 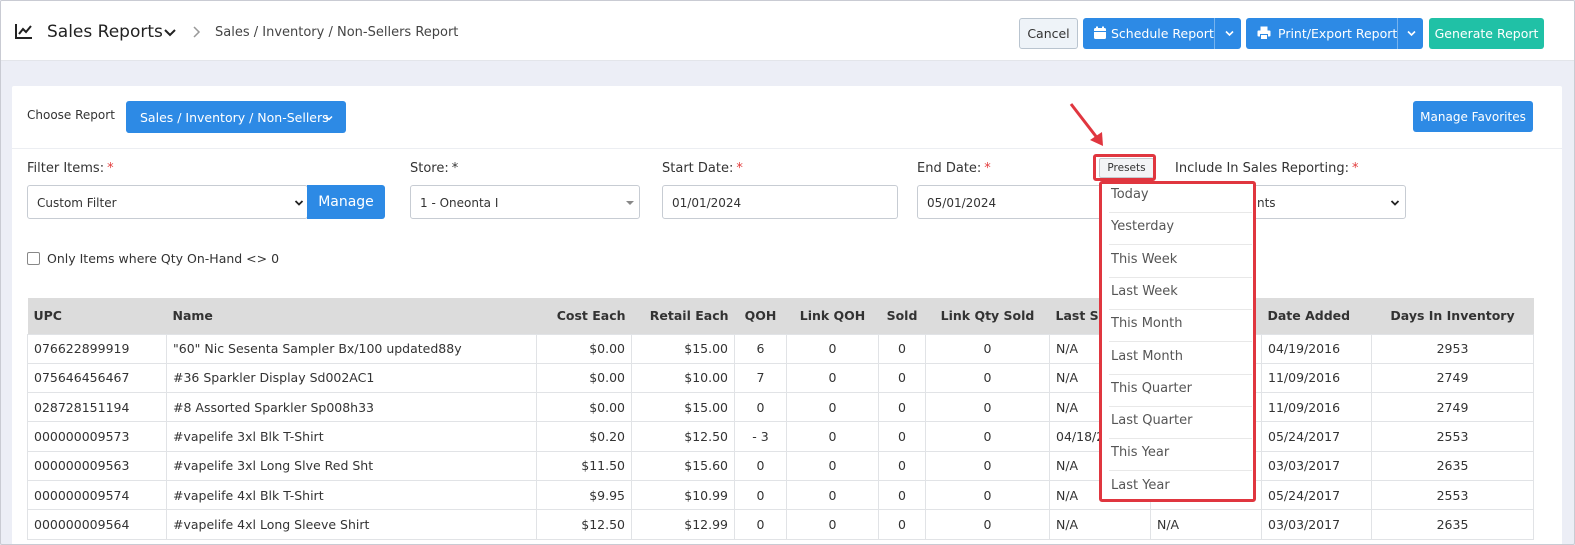 What do you see at coordinates (780, 202) in the screenshot?
I see `start-date-input: 01/01/2024` at bounding box center [780, 202].